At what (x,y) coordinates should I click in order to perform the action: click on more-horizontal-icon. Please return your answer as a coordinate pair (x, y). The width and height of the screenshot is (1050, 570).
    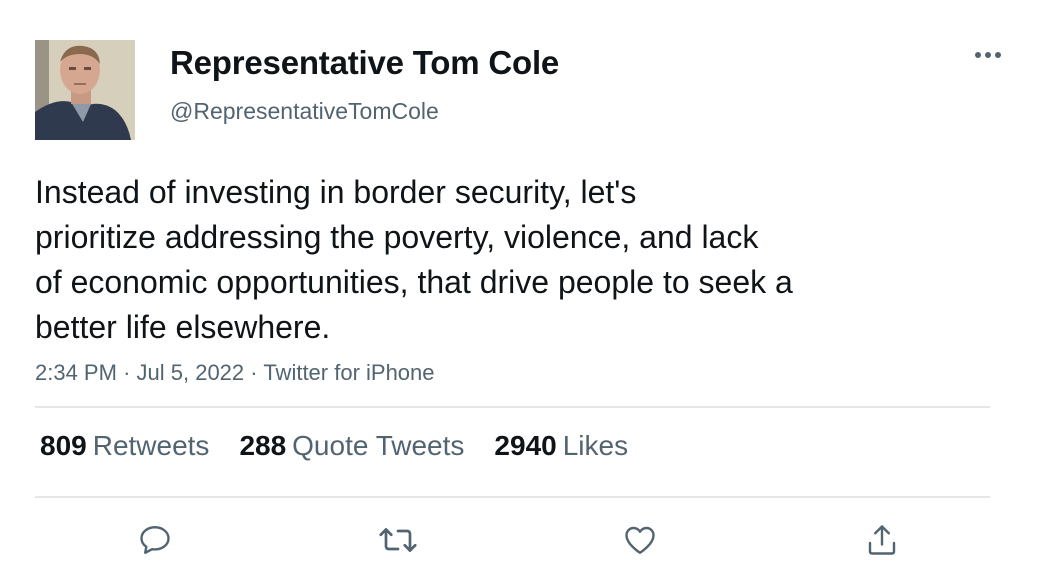
    Looking at the image, I should click on (988, 55).